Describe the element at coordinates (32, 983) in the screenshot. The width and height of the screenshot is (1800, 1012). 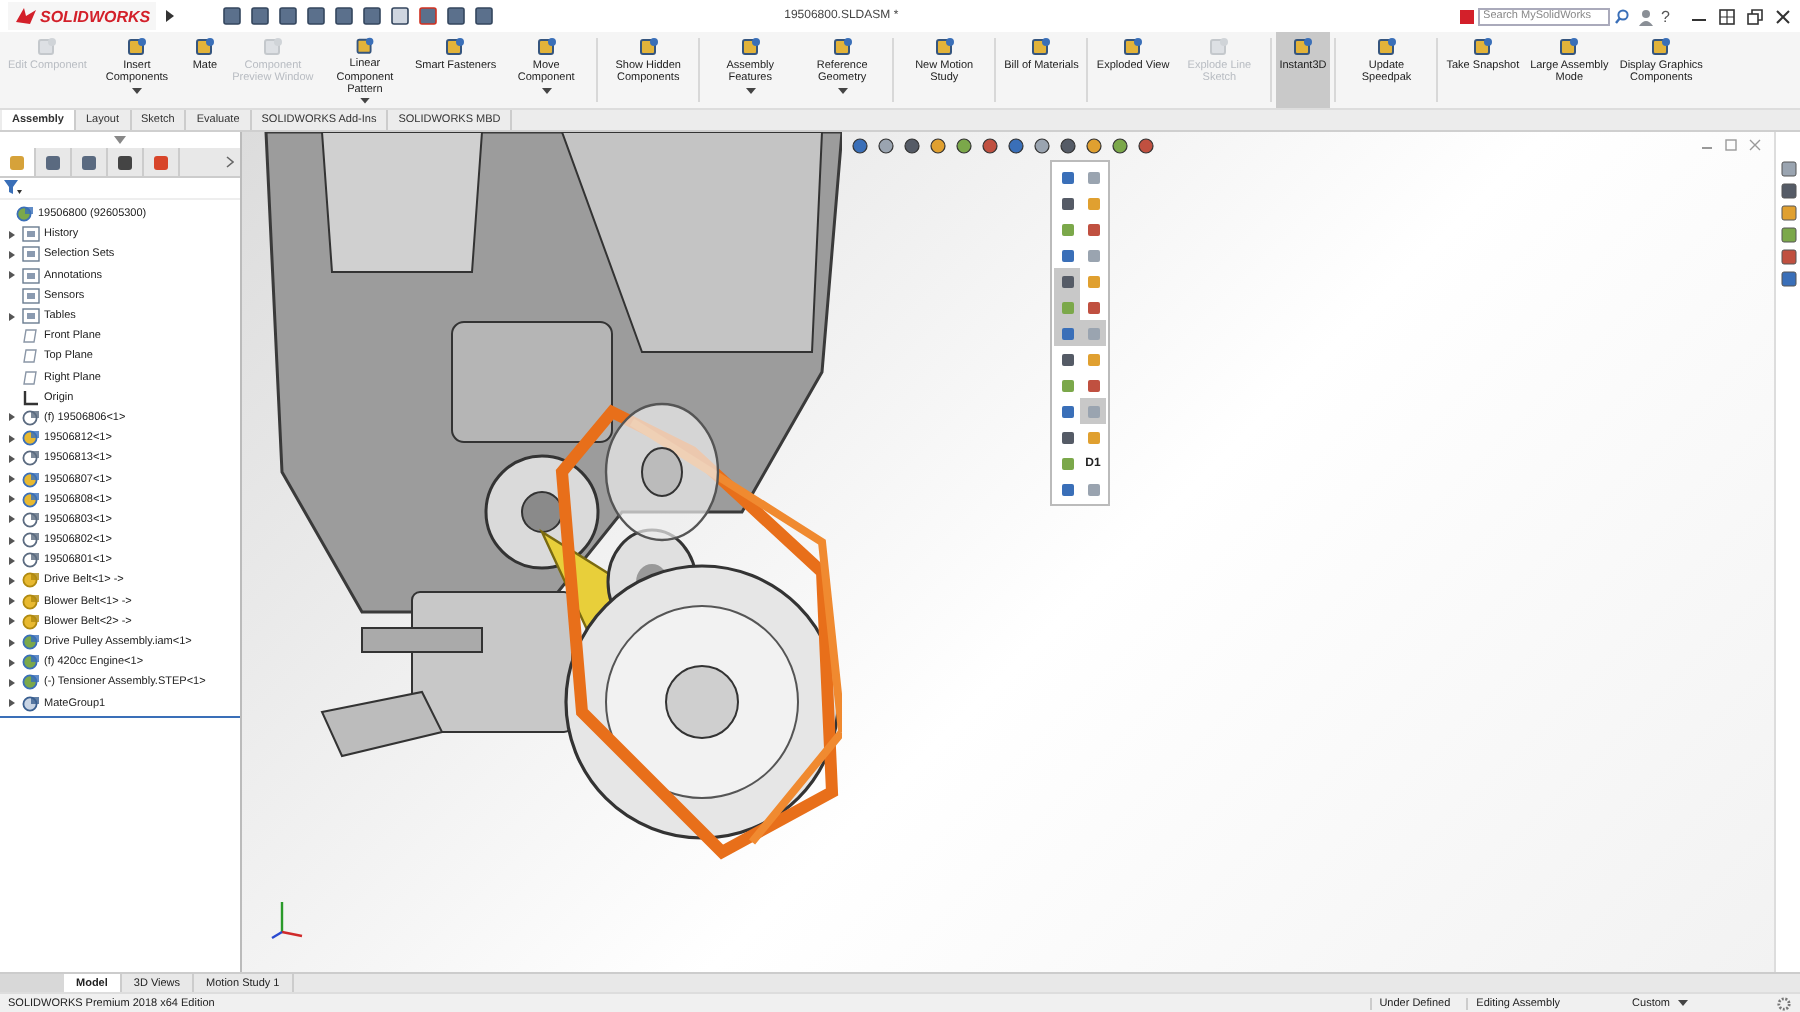
I see `tab-scroll-bar` at that location.